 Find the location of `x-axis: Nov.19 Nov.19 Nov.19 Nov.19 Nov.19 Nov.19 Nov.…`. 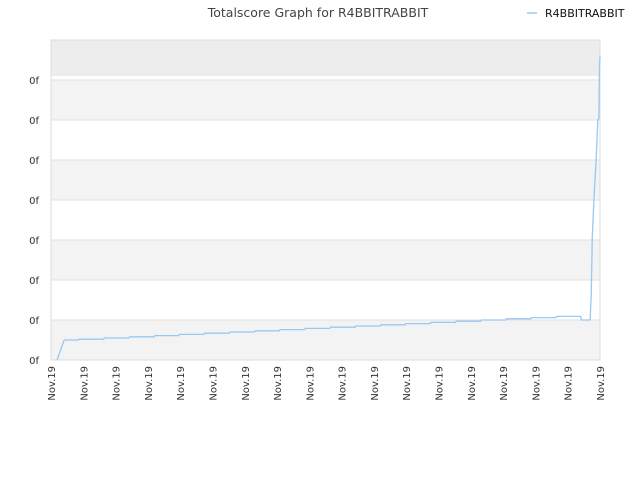

x-axis: Nov.19 Nov.19 Nov.19 Nov.19 Nov.19 Nov.19 Nov.… is located at coordinates (327, 383).